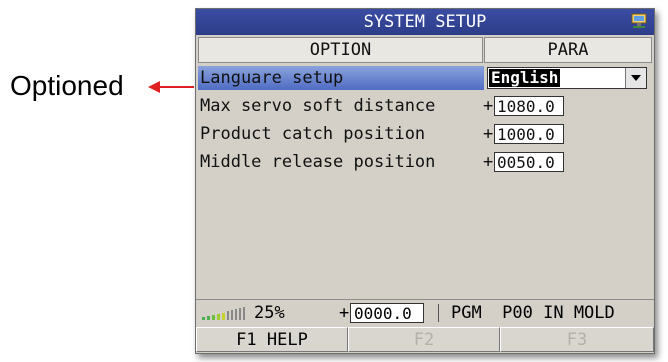 The image size is (668, 362). I want to click on middle-release-position-input: 0050.0, so click(529, 162).